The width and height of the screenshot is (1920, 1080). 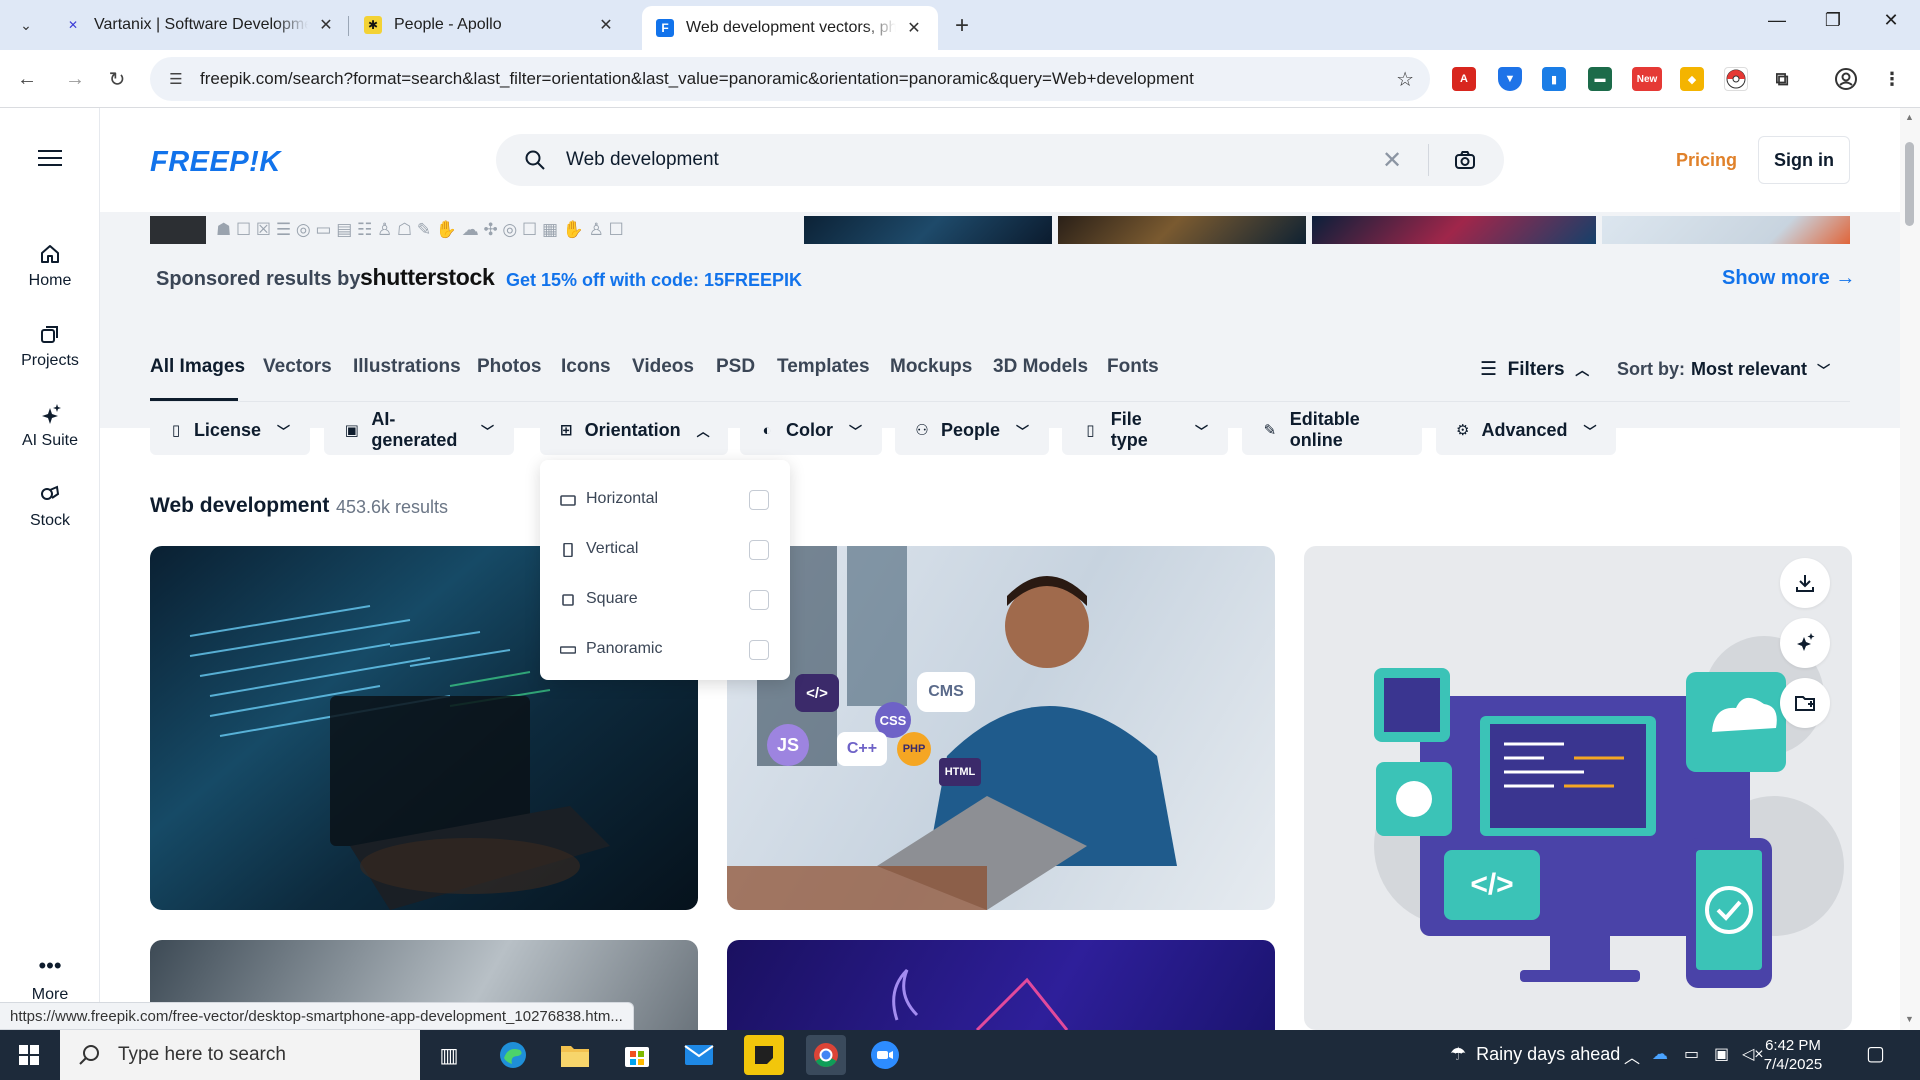 What do you see at coordinates (29, 1055) in the screenshot?
I see `windows-start-icon` at bounding box center [29, 1055].